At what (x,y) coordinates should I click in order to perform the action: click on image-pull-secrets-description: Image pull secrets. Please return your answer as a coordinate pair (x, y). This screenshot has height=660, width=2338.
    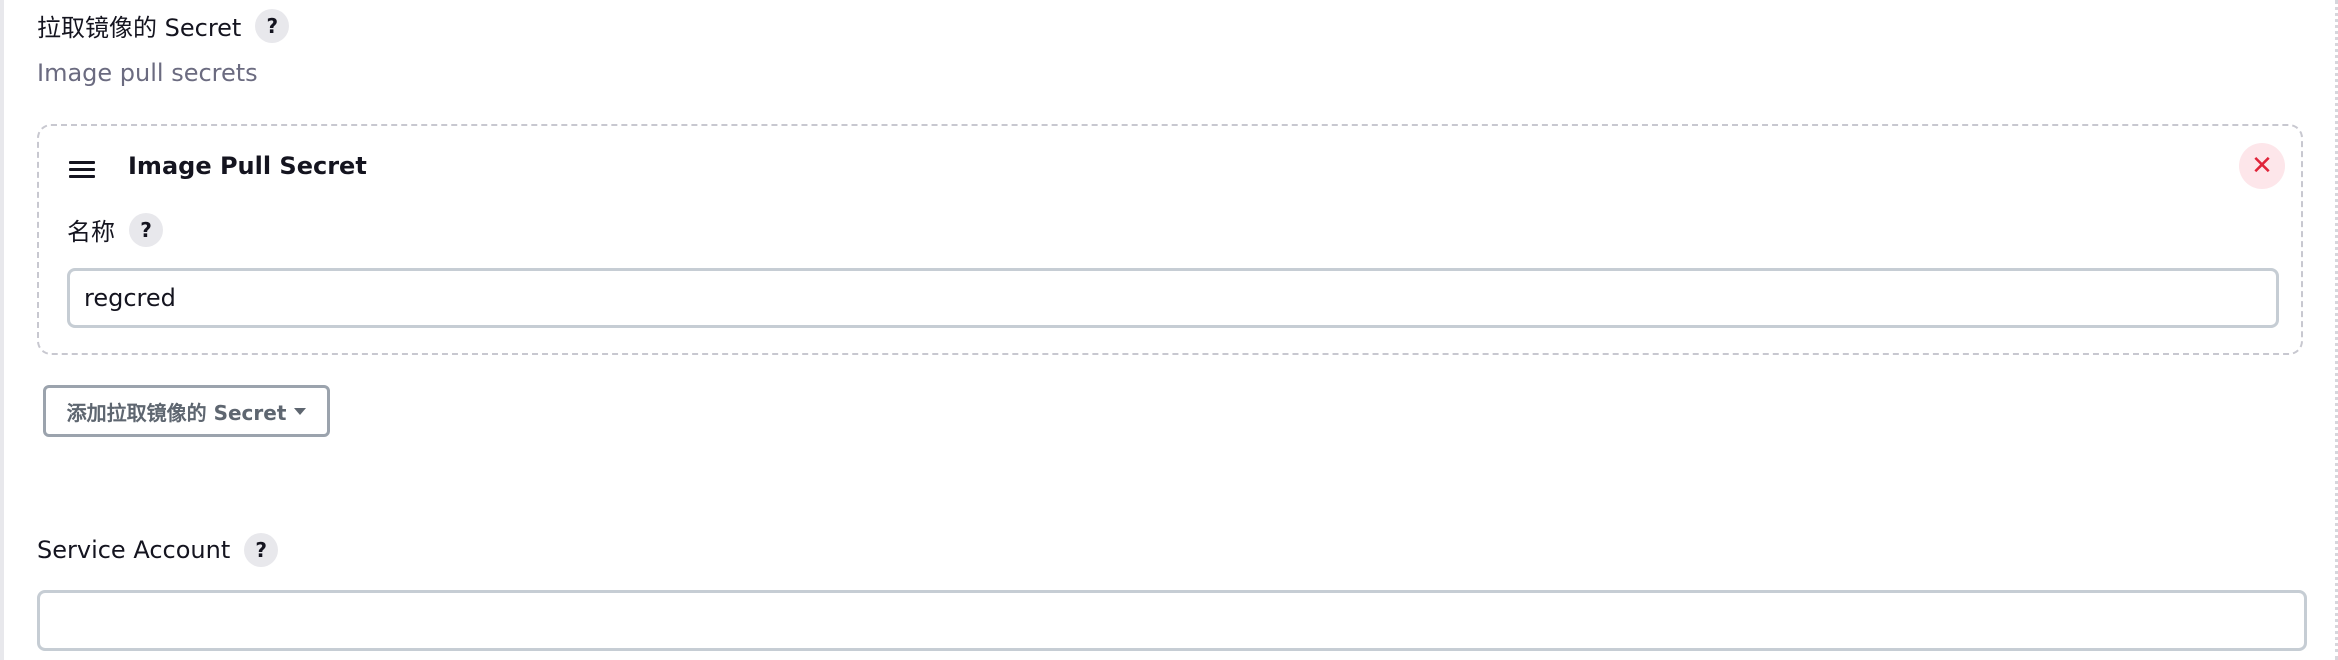
    Looking at the image, I should click on (147, 73).